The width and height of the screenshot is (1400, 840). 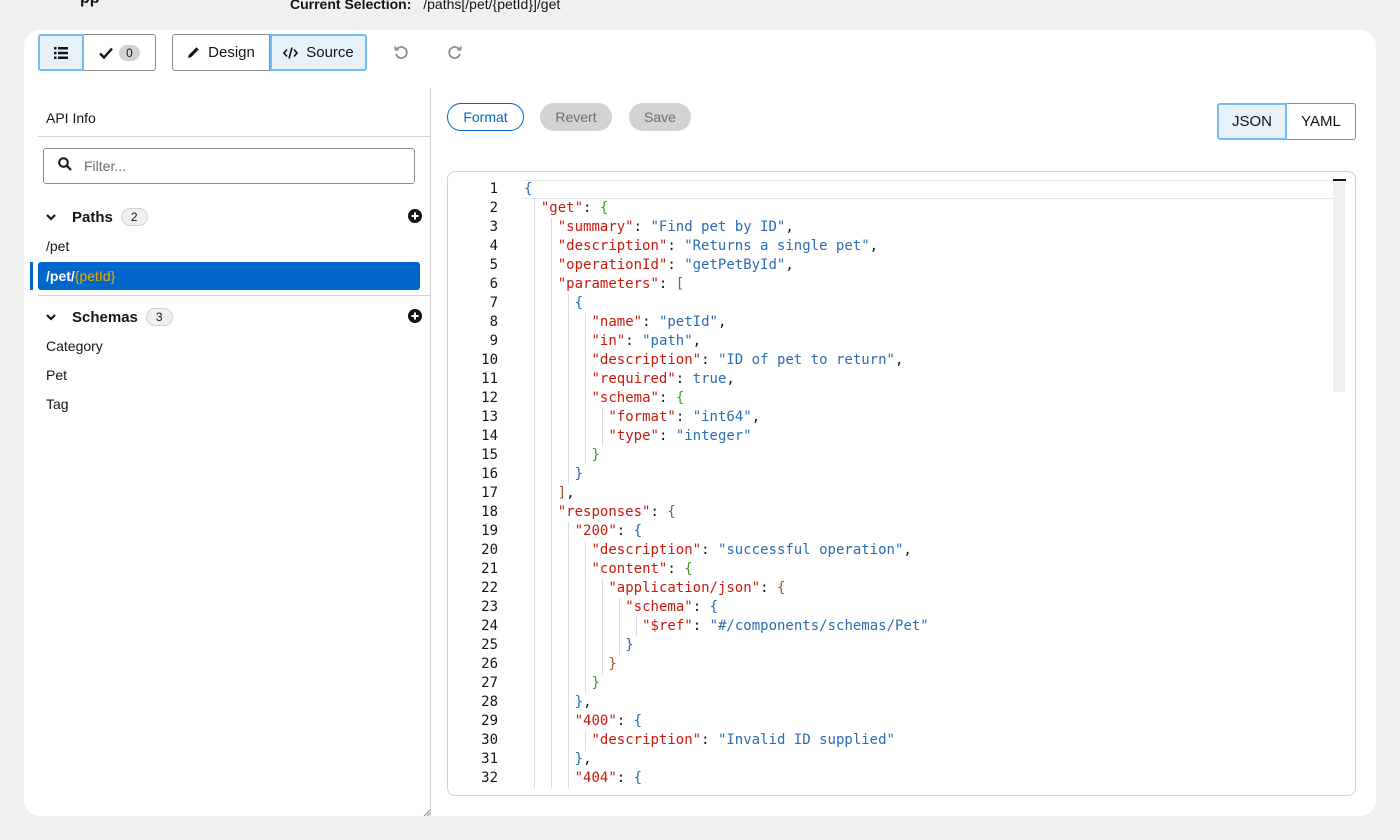 I want to click on code-text: {, so click(x=528, y=189).